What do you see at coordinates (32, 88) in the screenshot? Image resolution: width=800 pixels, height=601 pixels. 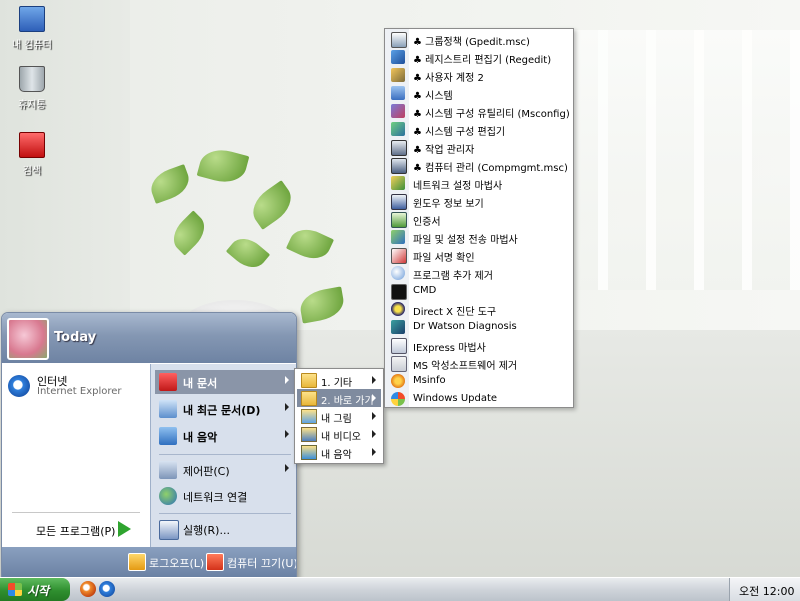 I see `desktop-icon-recycle-bin: 휴지통` at bounding box center [32, 88].